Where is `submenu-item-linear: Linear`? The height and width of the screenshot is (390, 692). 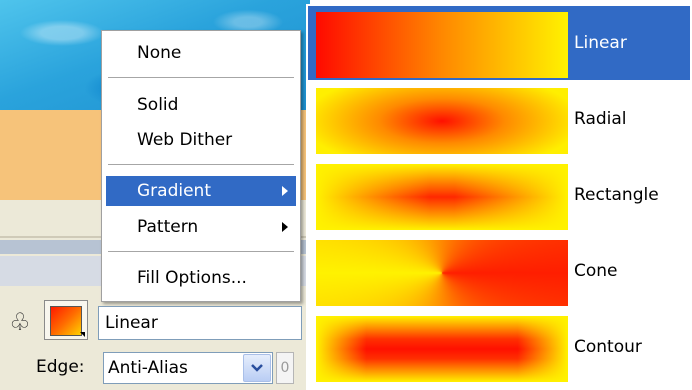 submenu-item-linear: Linear is located at coordinates (499, 43).